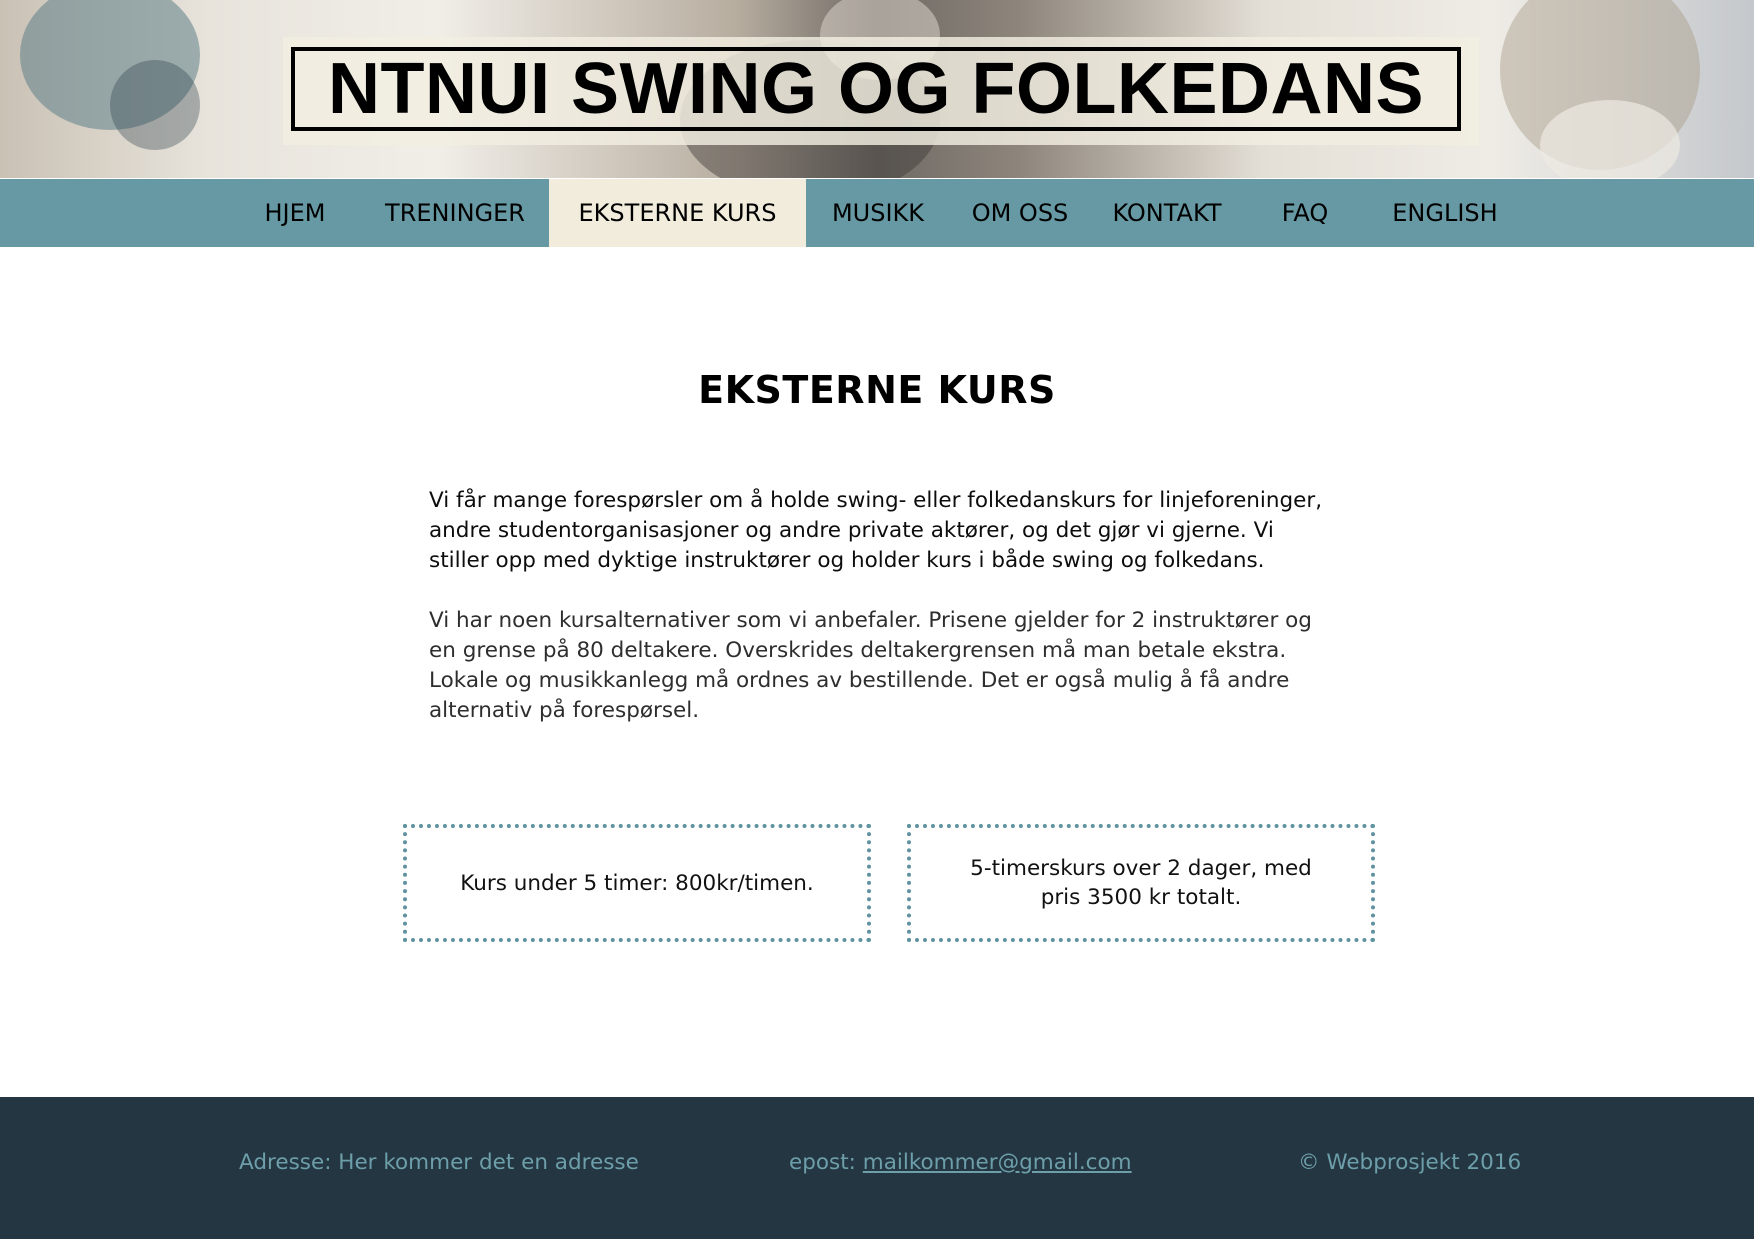  I want to click on footer-address: Adresse: Her kommer det en adresse, so click(439, 1162).